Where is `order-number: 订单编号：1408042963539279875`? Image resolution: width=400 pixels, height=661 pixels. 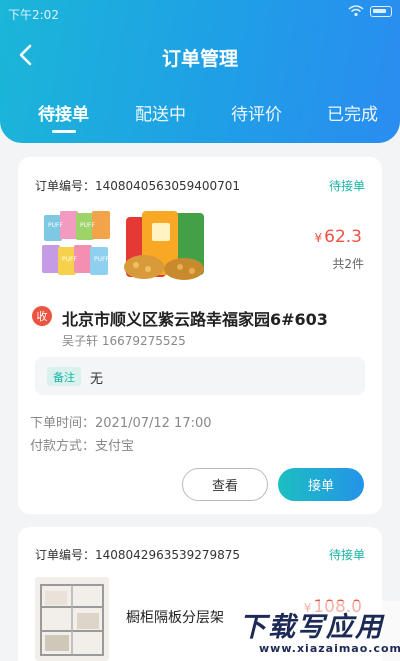
order-number: 订单编号：1408042963539279875 is located at coordinates (138, 555).